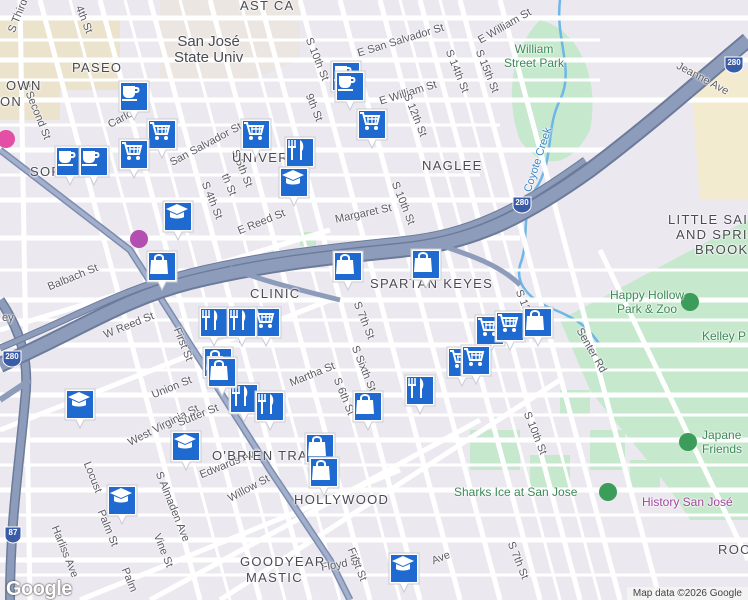  What do you see at coordinates (712, 234) in the screenshot?
I see `neighborhood-label: AND SPRIN` at bounding box center [712, 234].